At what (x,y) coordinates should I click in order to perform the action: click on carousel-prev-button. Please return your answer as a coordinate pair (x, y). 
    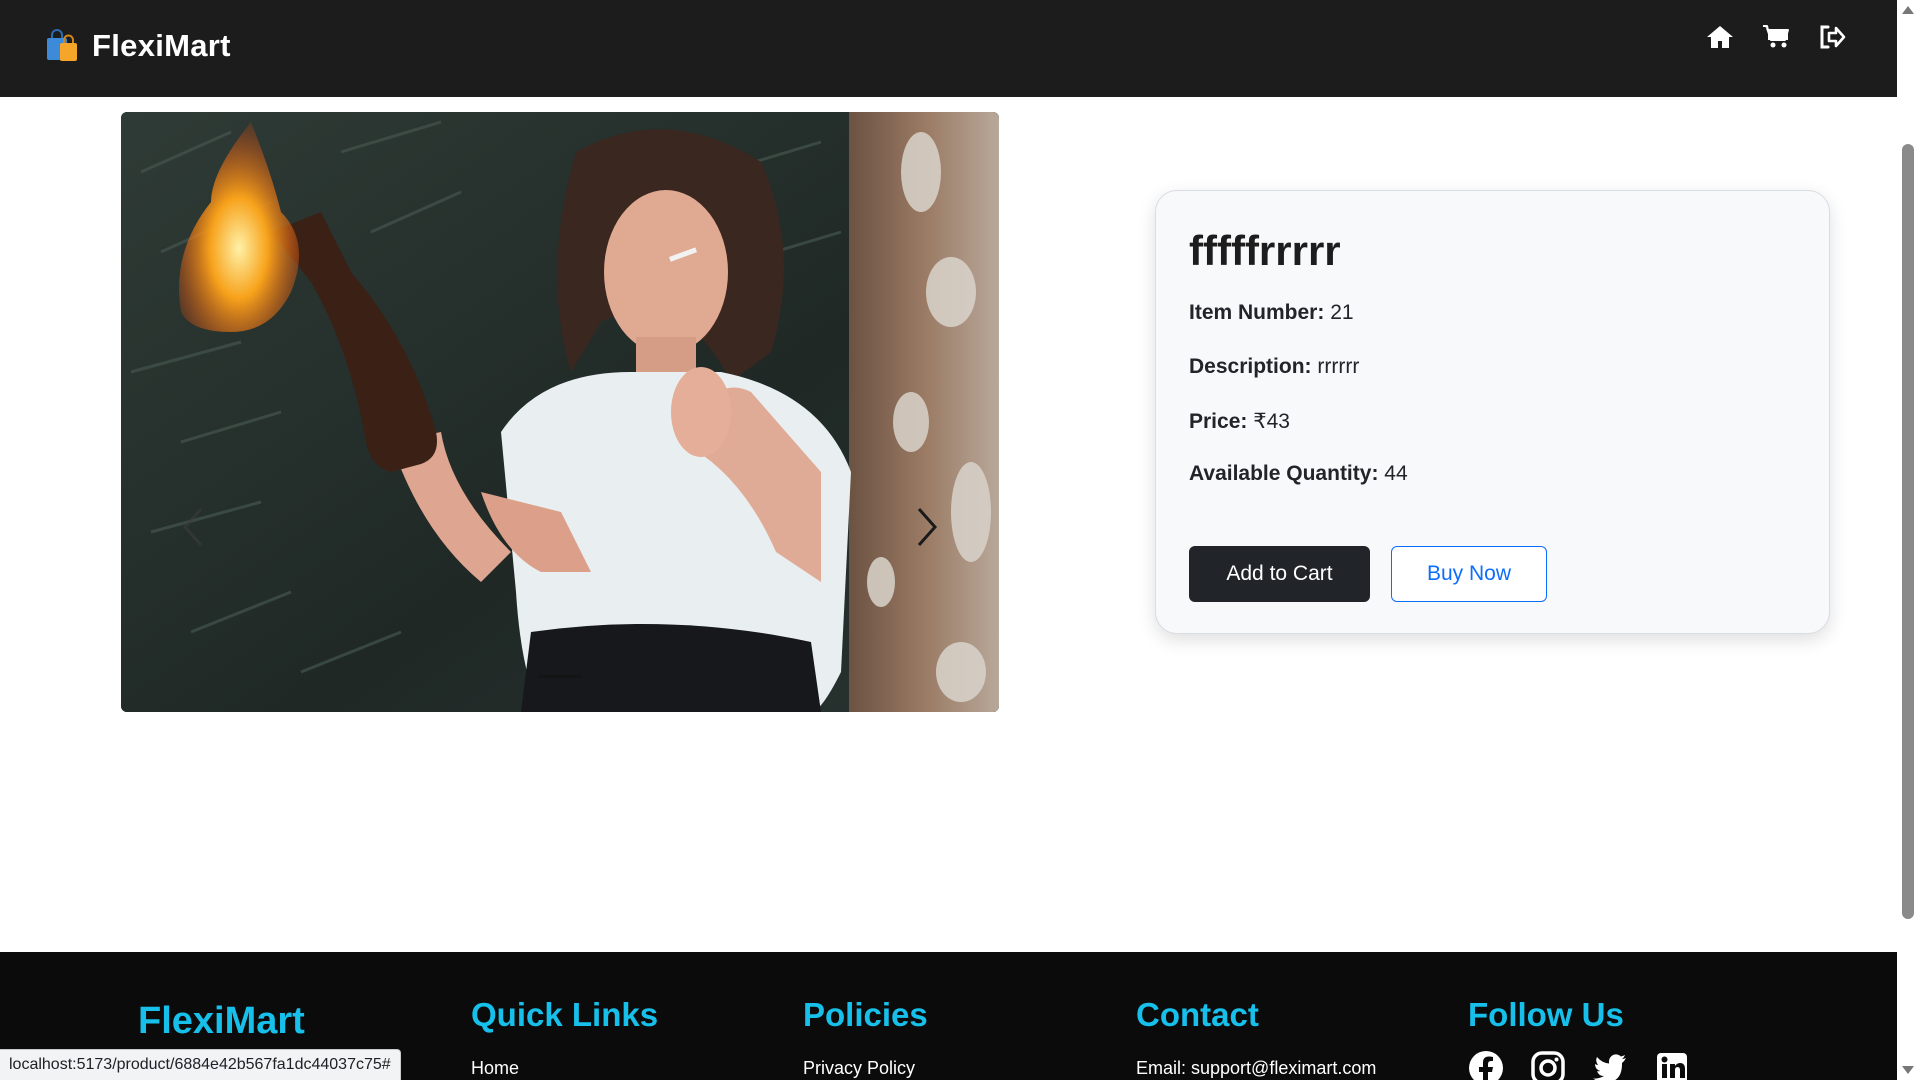
    Looking at the image, I should click on (193, 527).